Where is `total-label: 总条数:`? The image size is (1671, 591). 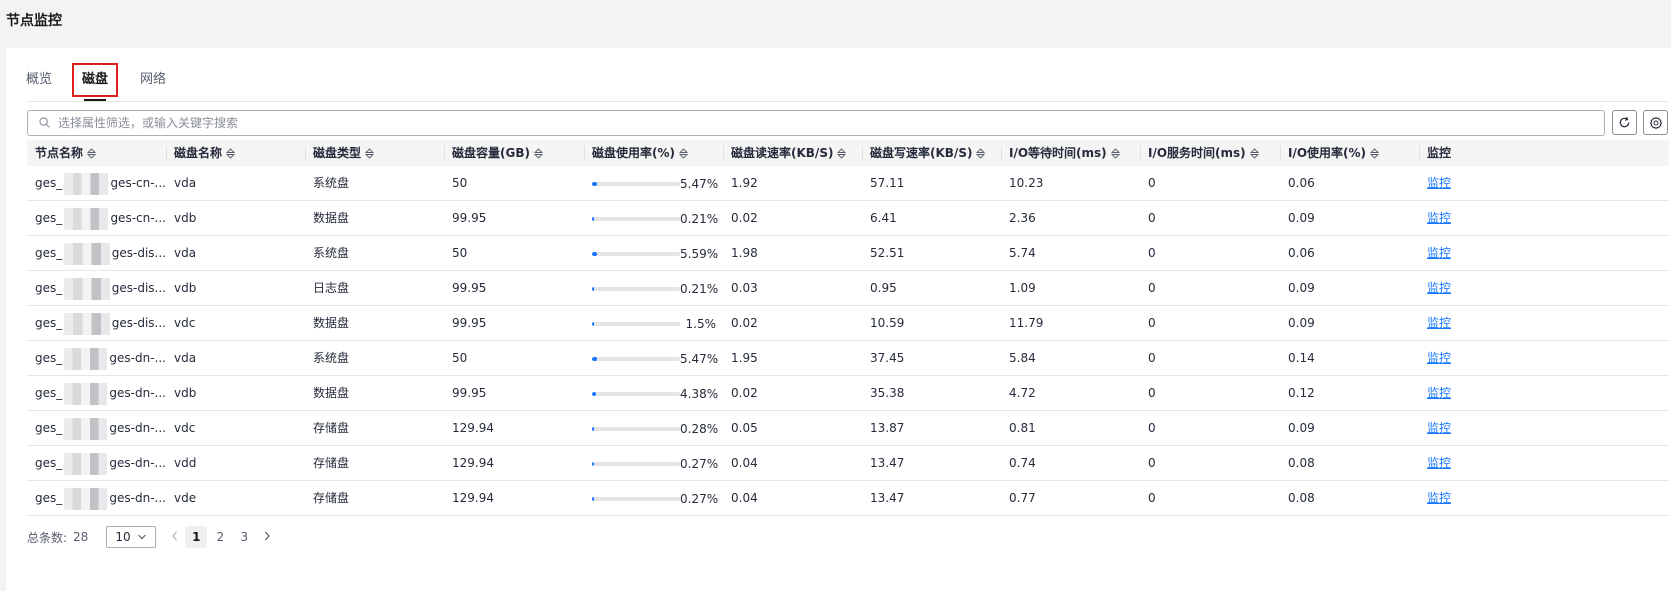 total-label: 总条数: is located at coordinates (47, 537).